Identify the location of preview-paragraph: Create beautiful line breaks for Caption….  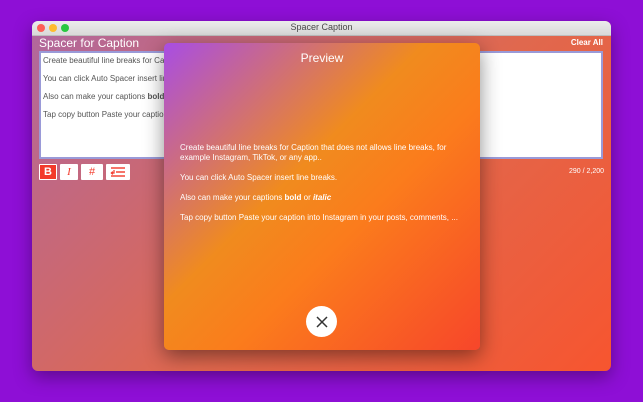
(313, 152).